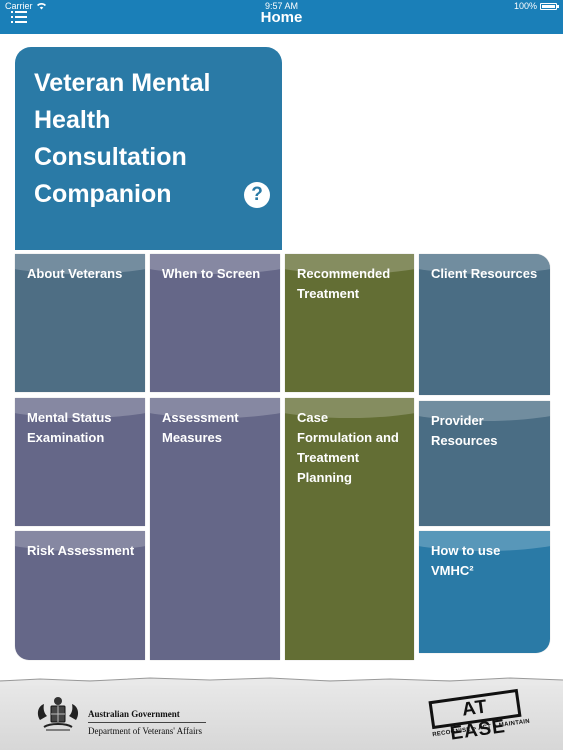  What do you see at coordinates (145, 731) in the screenshot?
I see `department-name: Department of Veterans' Affairs` at bounding box center [145, 731].